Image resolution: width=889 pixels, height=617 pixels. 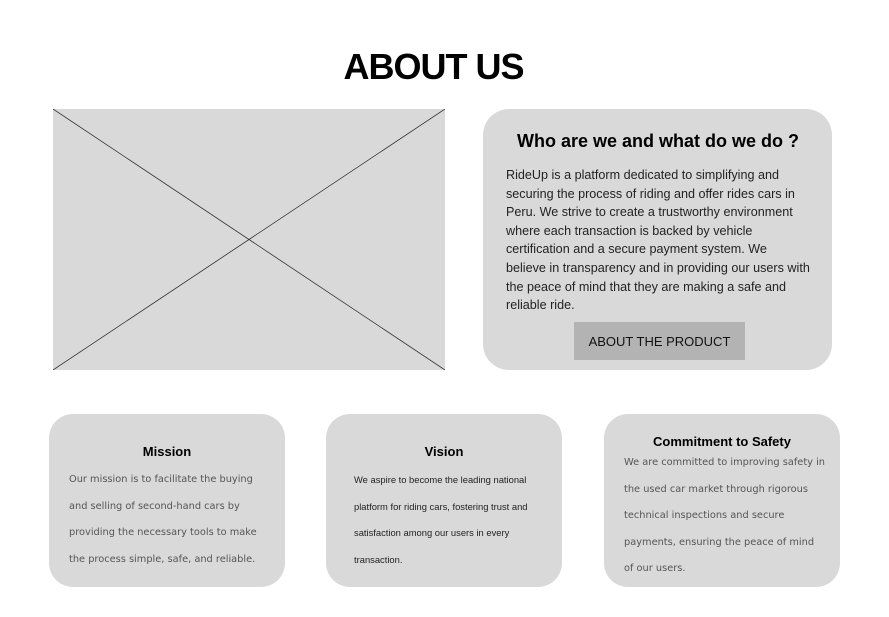 What do you see at coordinates (167, 451) in the screenshot?
I see `mission-title: Mission` at bounding box center [167, 451].